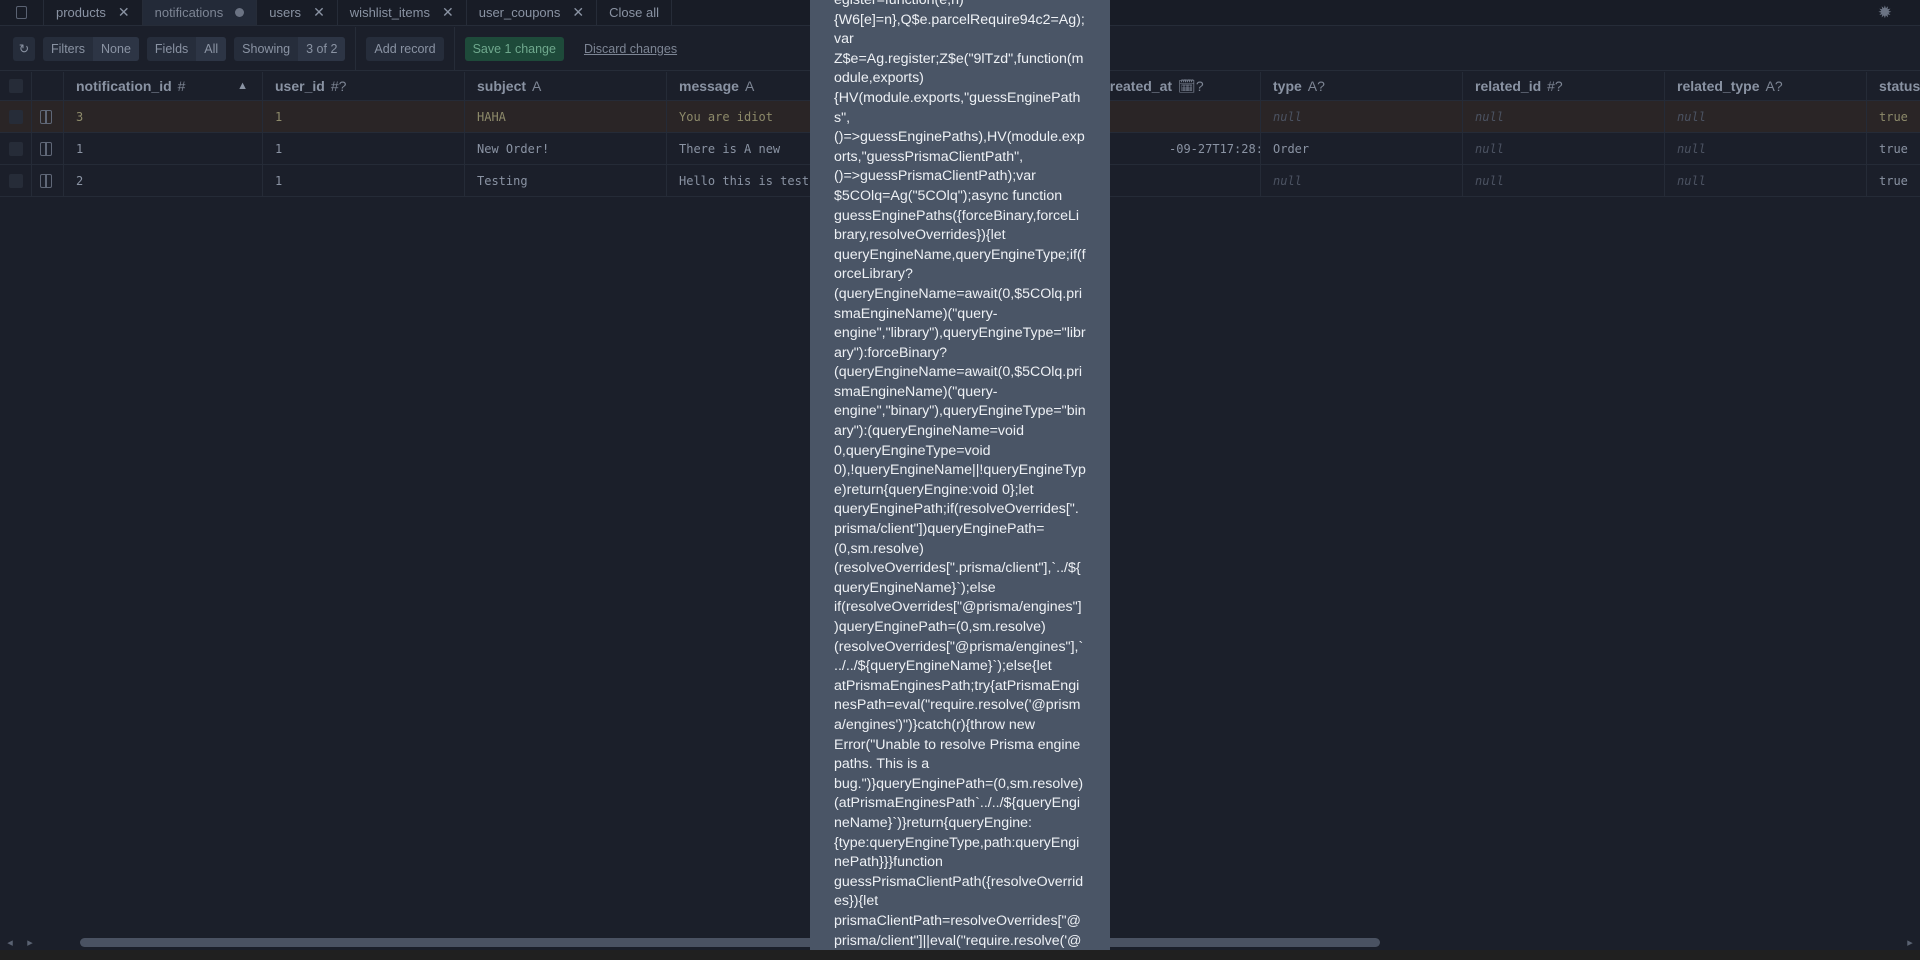 This screenshot has height=960, width=1920. Describe the element at coordinates (566, 86) in the screenshot. I see `column-header-subject: subject A` at that location.